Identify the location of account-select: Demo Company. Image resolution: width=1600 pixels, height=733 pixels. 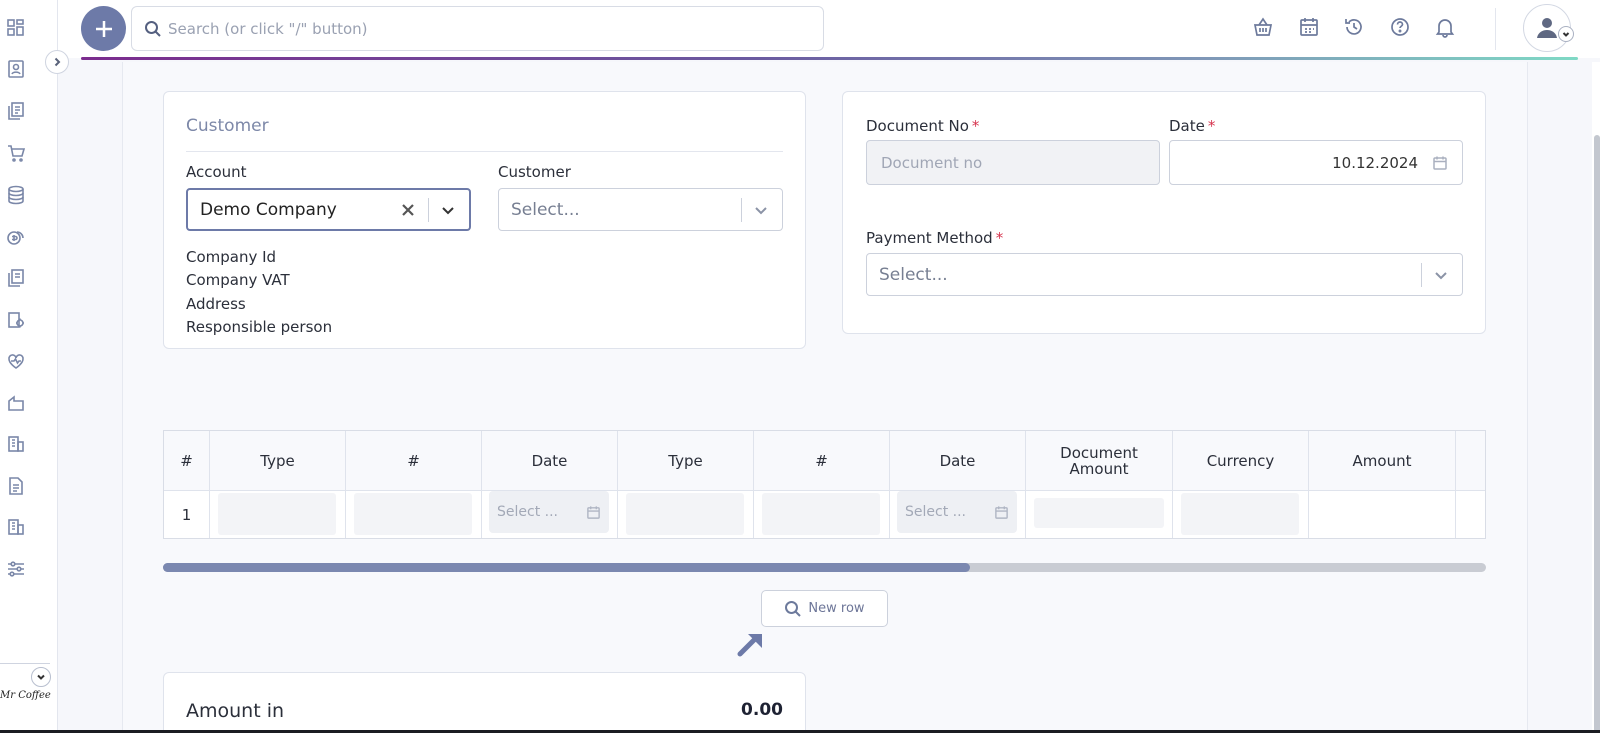
(328, 209).